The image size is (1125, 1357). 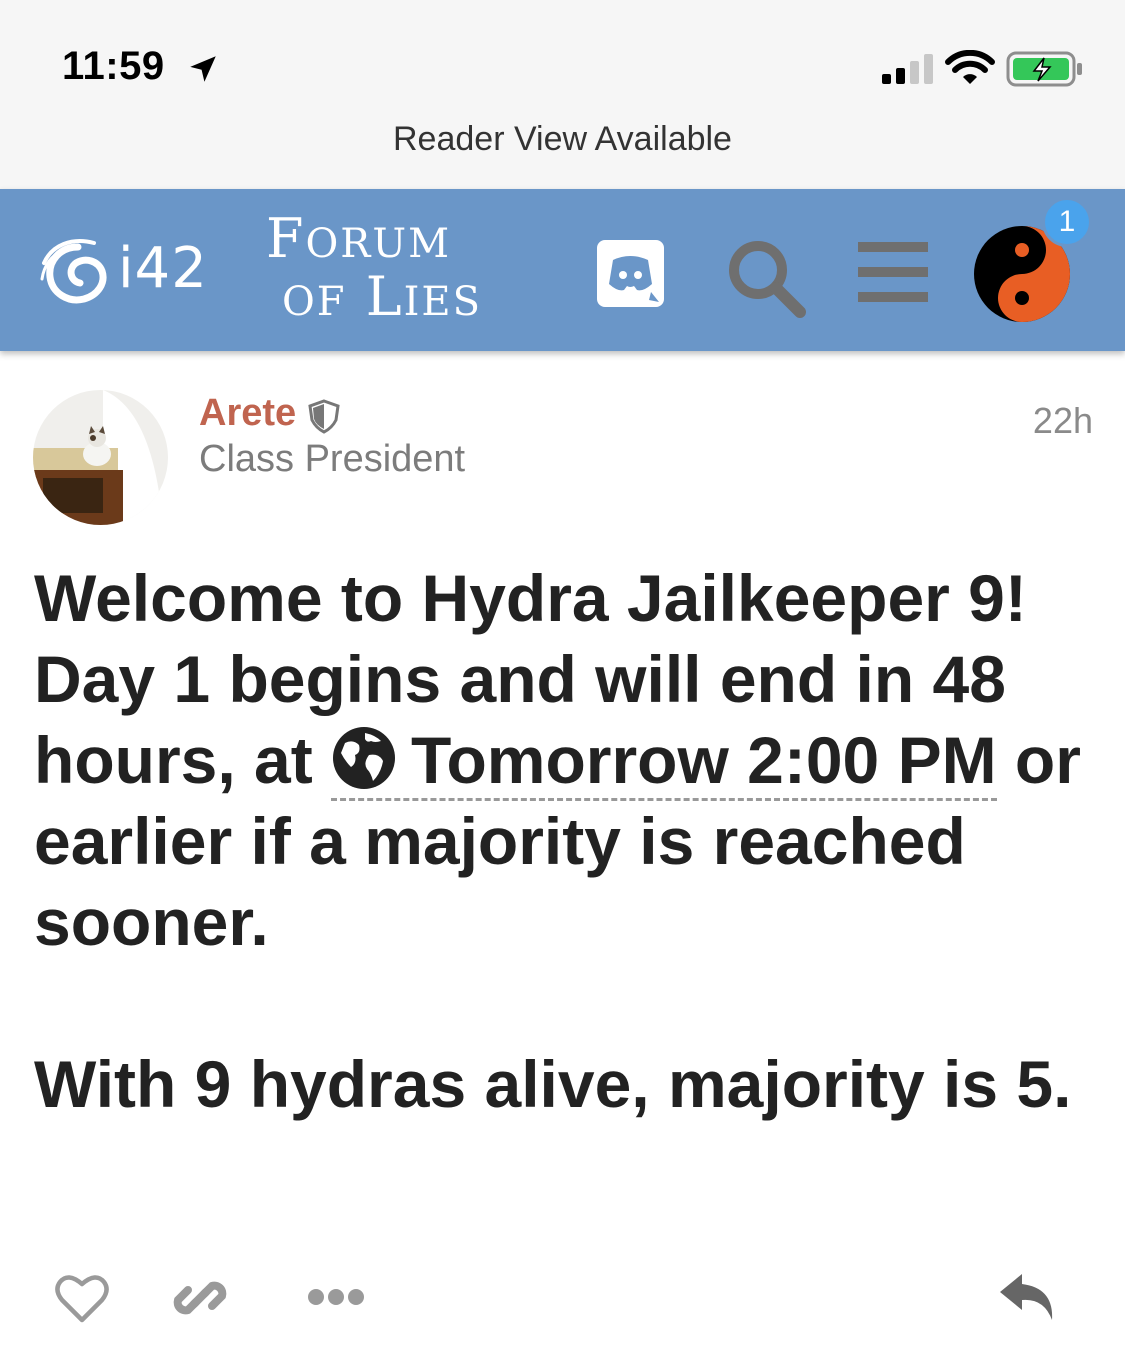 I want to click on hamburger-menu-icon, so click(x=893, y=272).